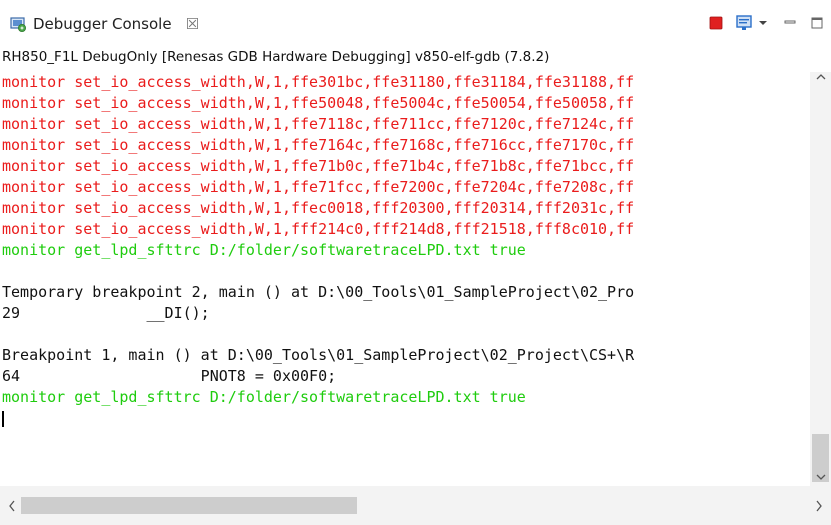 The width and height of the screenshot is (831, 525). Describe the element at coordinates (819, 508) in the screenshot. I see `scroll-right-icon` at that location.